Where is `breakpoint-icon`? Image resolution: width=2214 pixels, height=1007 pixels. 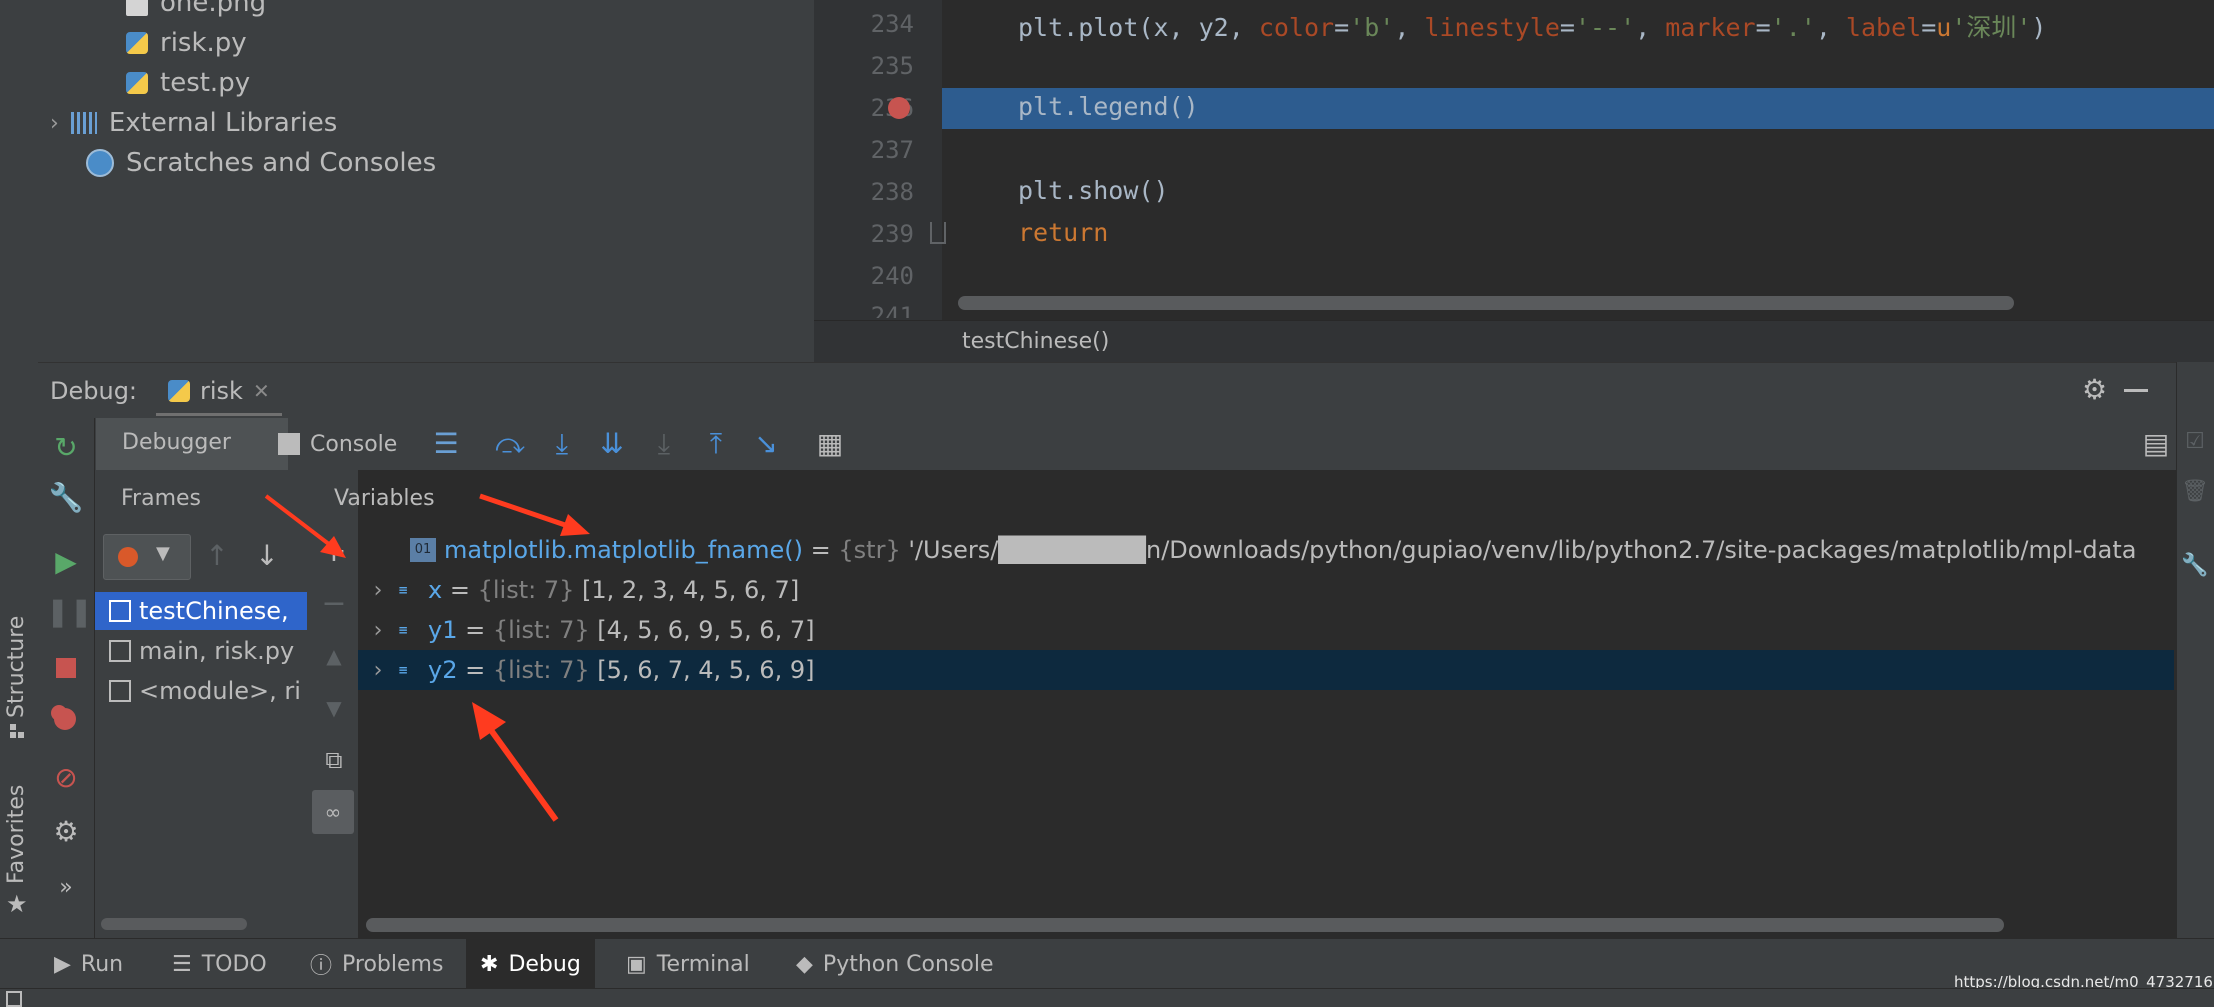
breakpoint-icon is located at coordinates (899, 108).